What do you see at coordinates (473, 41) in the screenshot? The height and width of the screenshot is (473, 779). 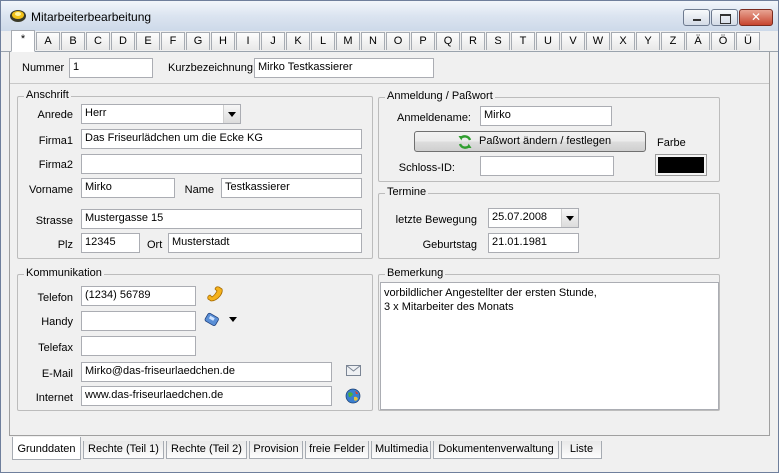 I see `letter-tab: R` at bounding box center [473, 41].